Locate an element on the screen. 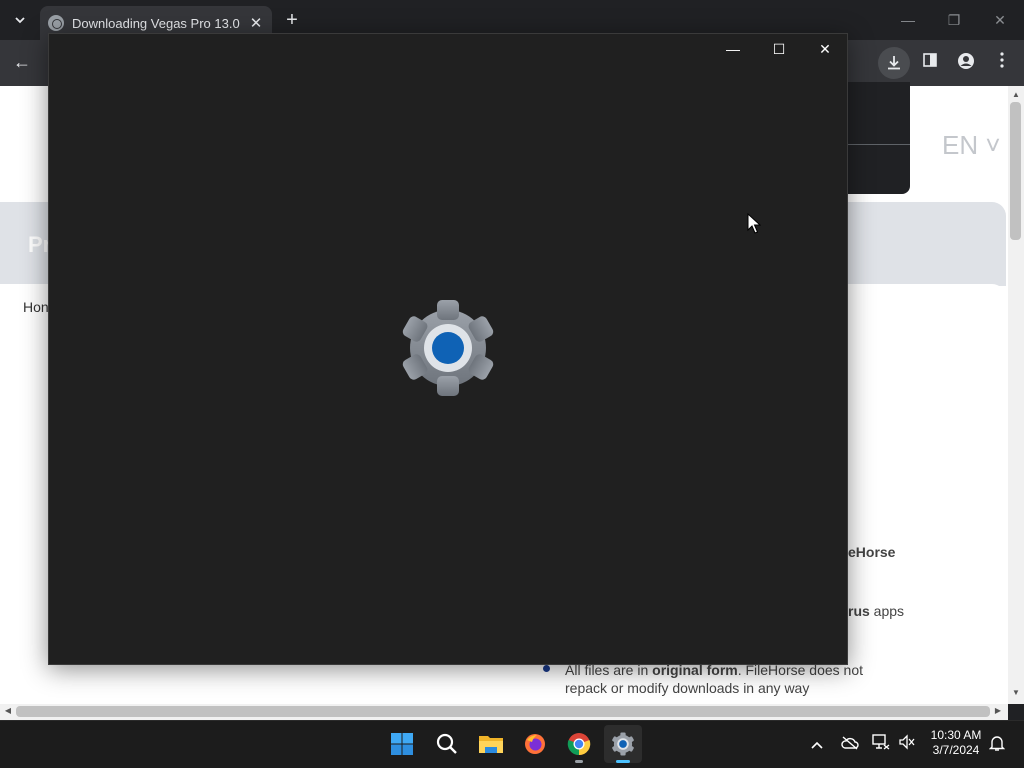 The width and height of the screenshot is (1024, 768). settings-taskbar-button is located at coordinates (623, 744).